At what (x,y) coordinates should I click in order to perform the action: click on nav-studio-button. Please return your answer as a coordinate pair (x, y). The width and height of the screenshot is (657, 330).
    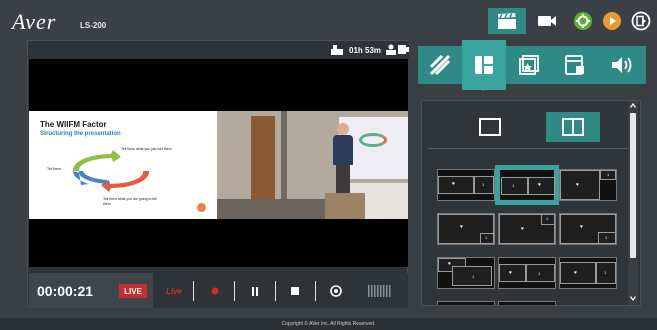
    Looking at the image, I should click on (507, 21).